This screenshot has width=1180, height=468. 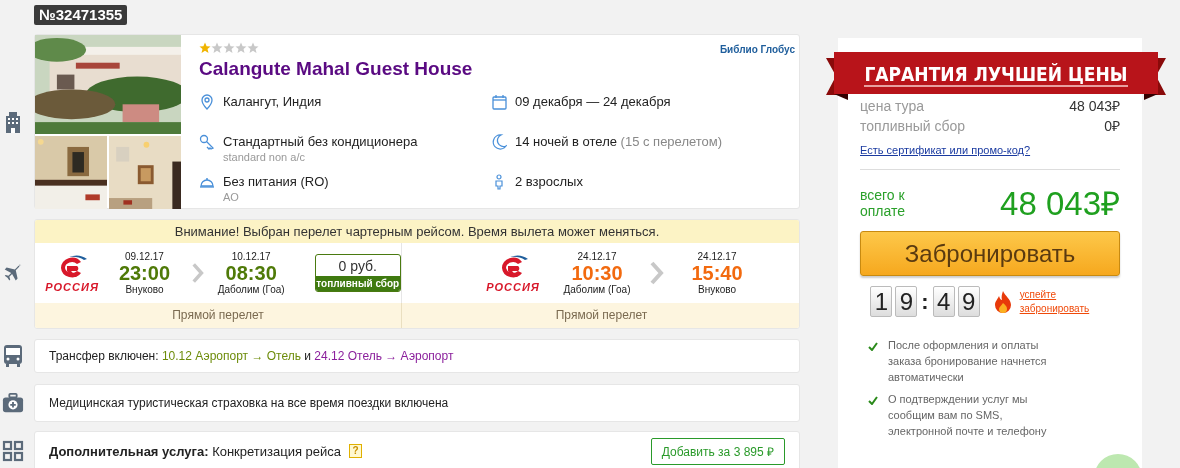 What do you see at coordinates (272, 101) in the screenshot?
I see `detail-text: Калангут, Индия` at bounding box center [272, 101].